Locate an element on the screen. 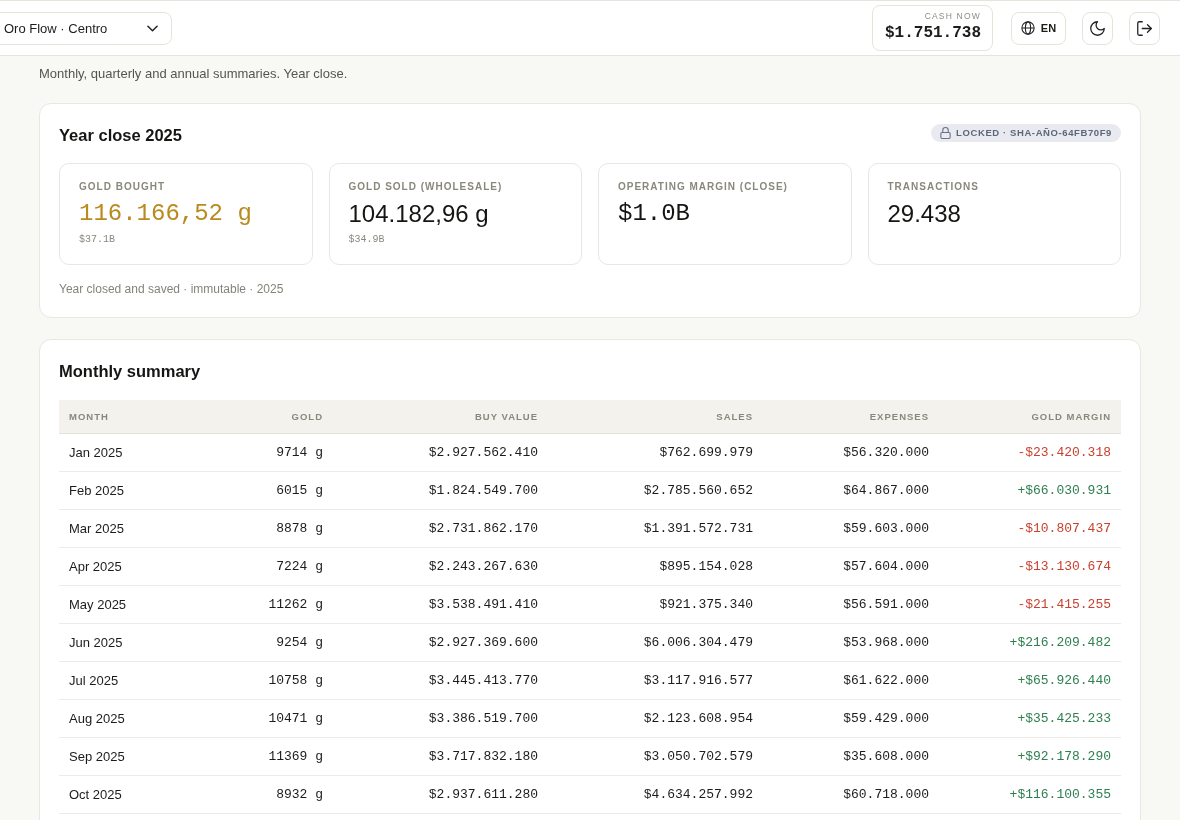  table-cell: 7224 g is located at coordinates (261, 566).